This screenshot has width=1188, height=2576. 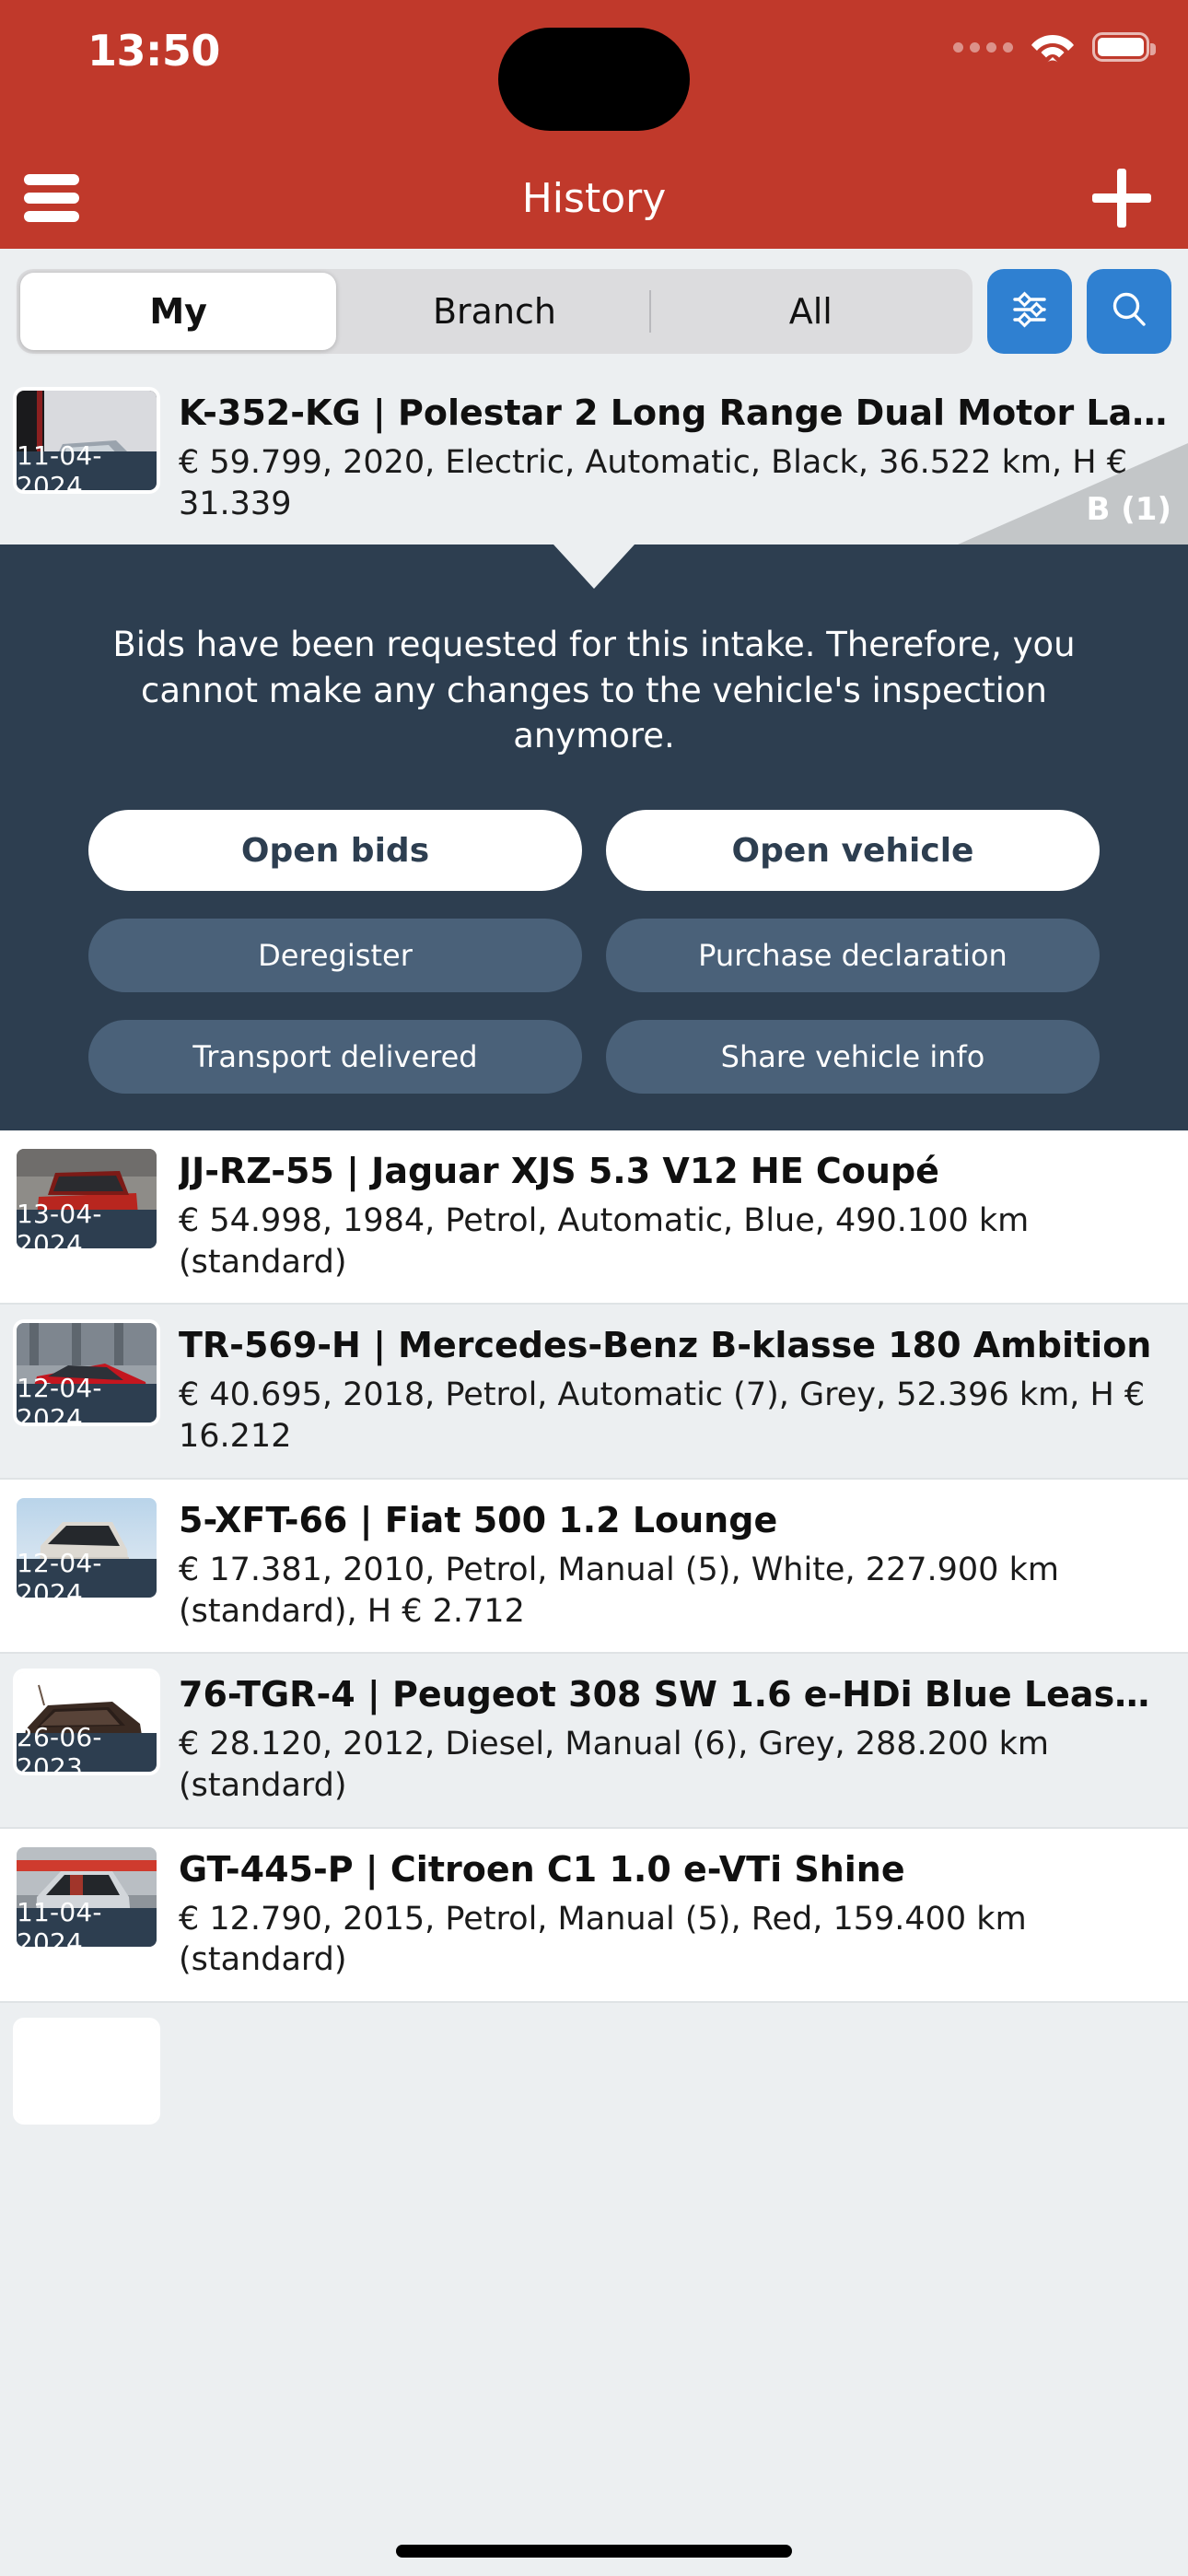 What do you see at coordinates (1124, 47) in the screenshot?
I see `battery-icon` at bounding box center [1124, 47].